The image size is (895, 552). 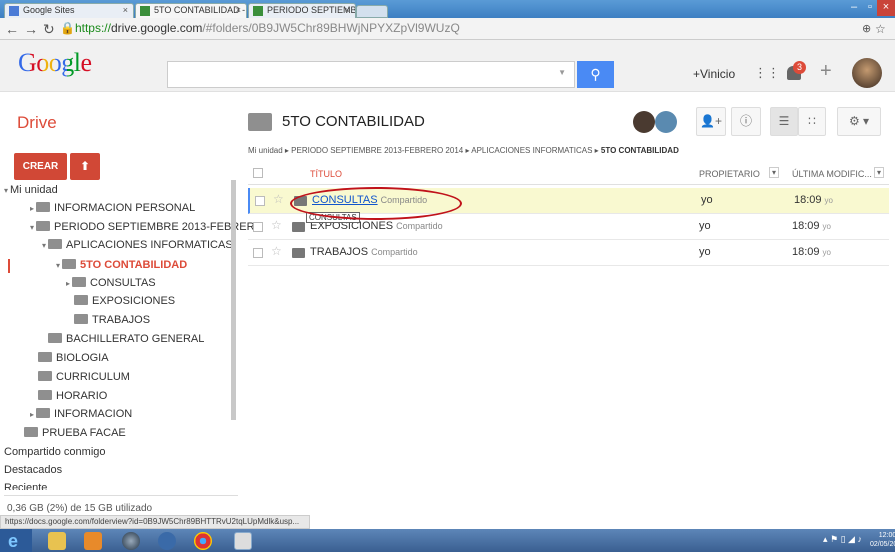 I want to click on apps-grid-icon: ⋮⋮, so click(x=767, y=73).